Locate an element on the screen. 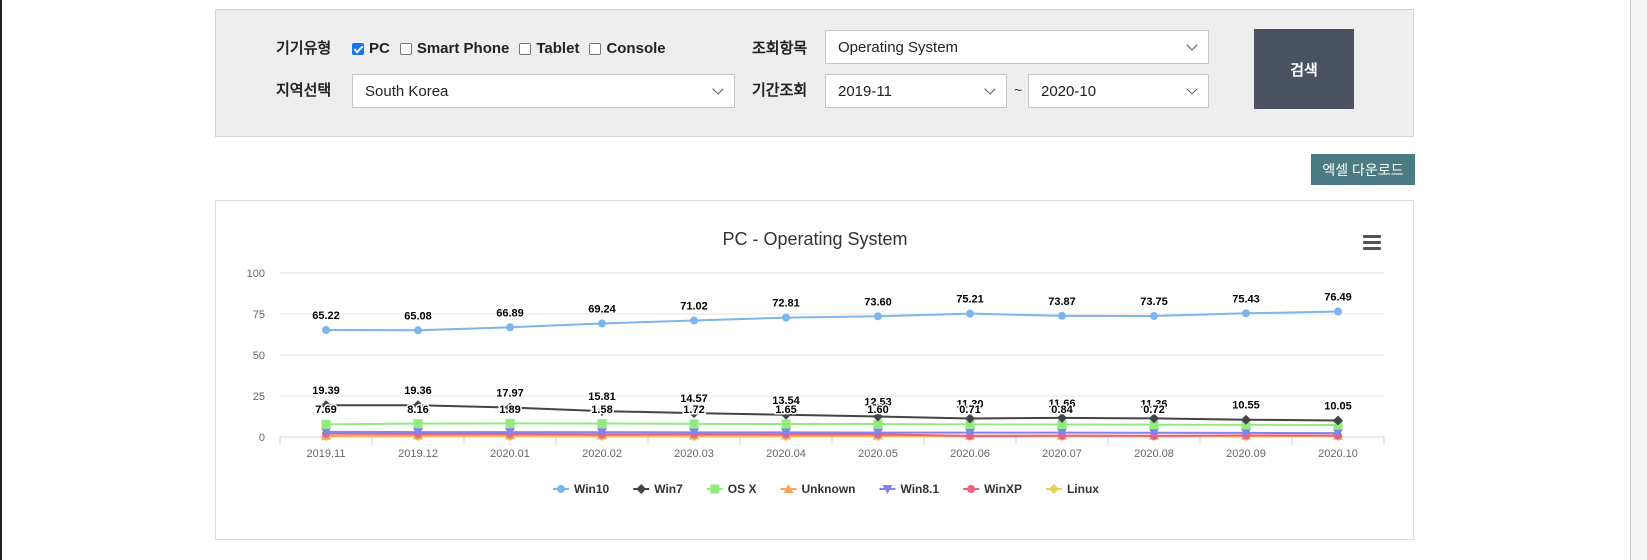  query-item-label: 조회항목 is located at coordinates (780, 48).